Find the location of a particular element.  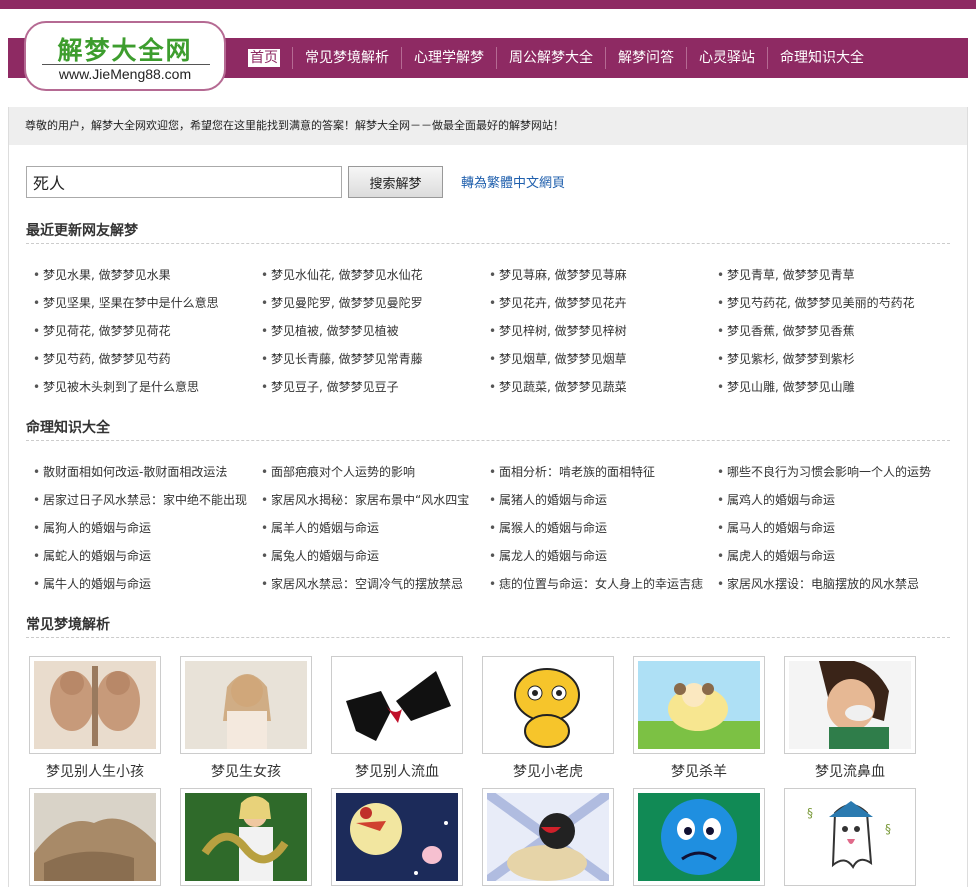

list-item: • 属兔人的婚姻与命运 is located at coordinates (375, 556).